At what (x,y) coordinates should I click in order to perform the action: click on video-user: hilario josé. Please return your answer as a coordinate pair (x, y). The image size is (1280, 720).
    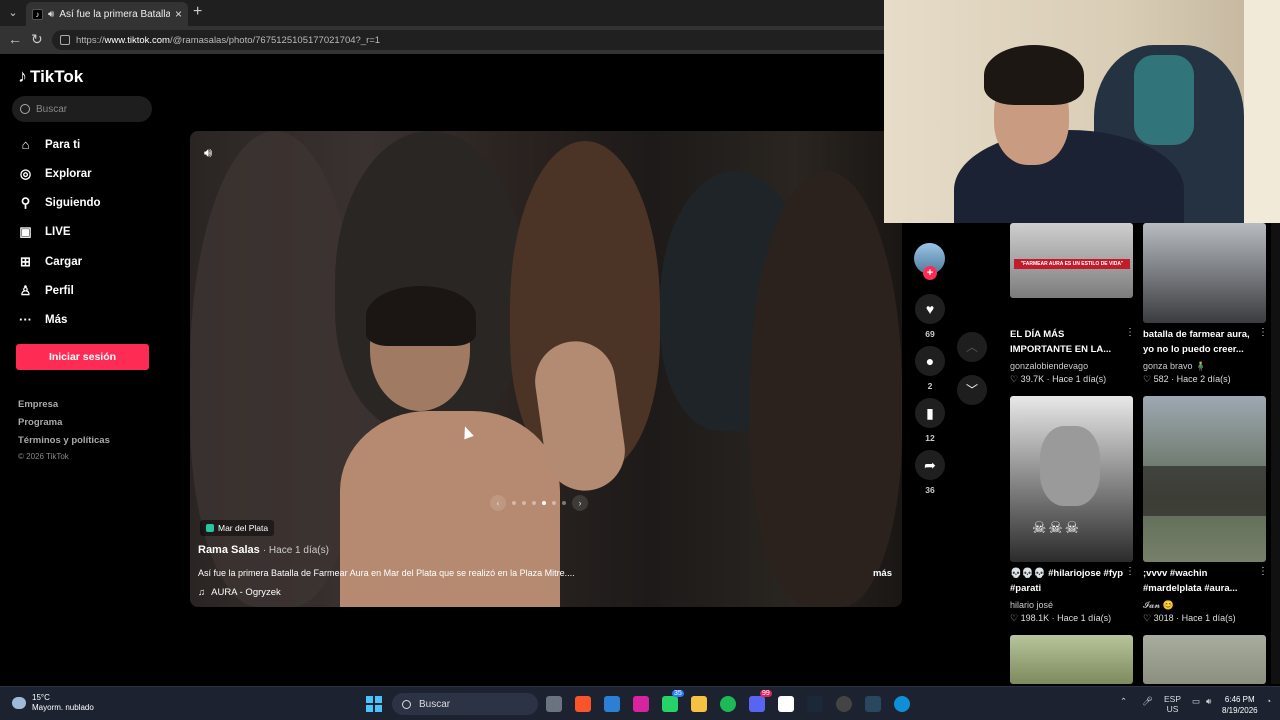
    Looking at the image, I should click on (1071, 605).